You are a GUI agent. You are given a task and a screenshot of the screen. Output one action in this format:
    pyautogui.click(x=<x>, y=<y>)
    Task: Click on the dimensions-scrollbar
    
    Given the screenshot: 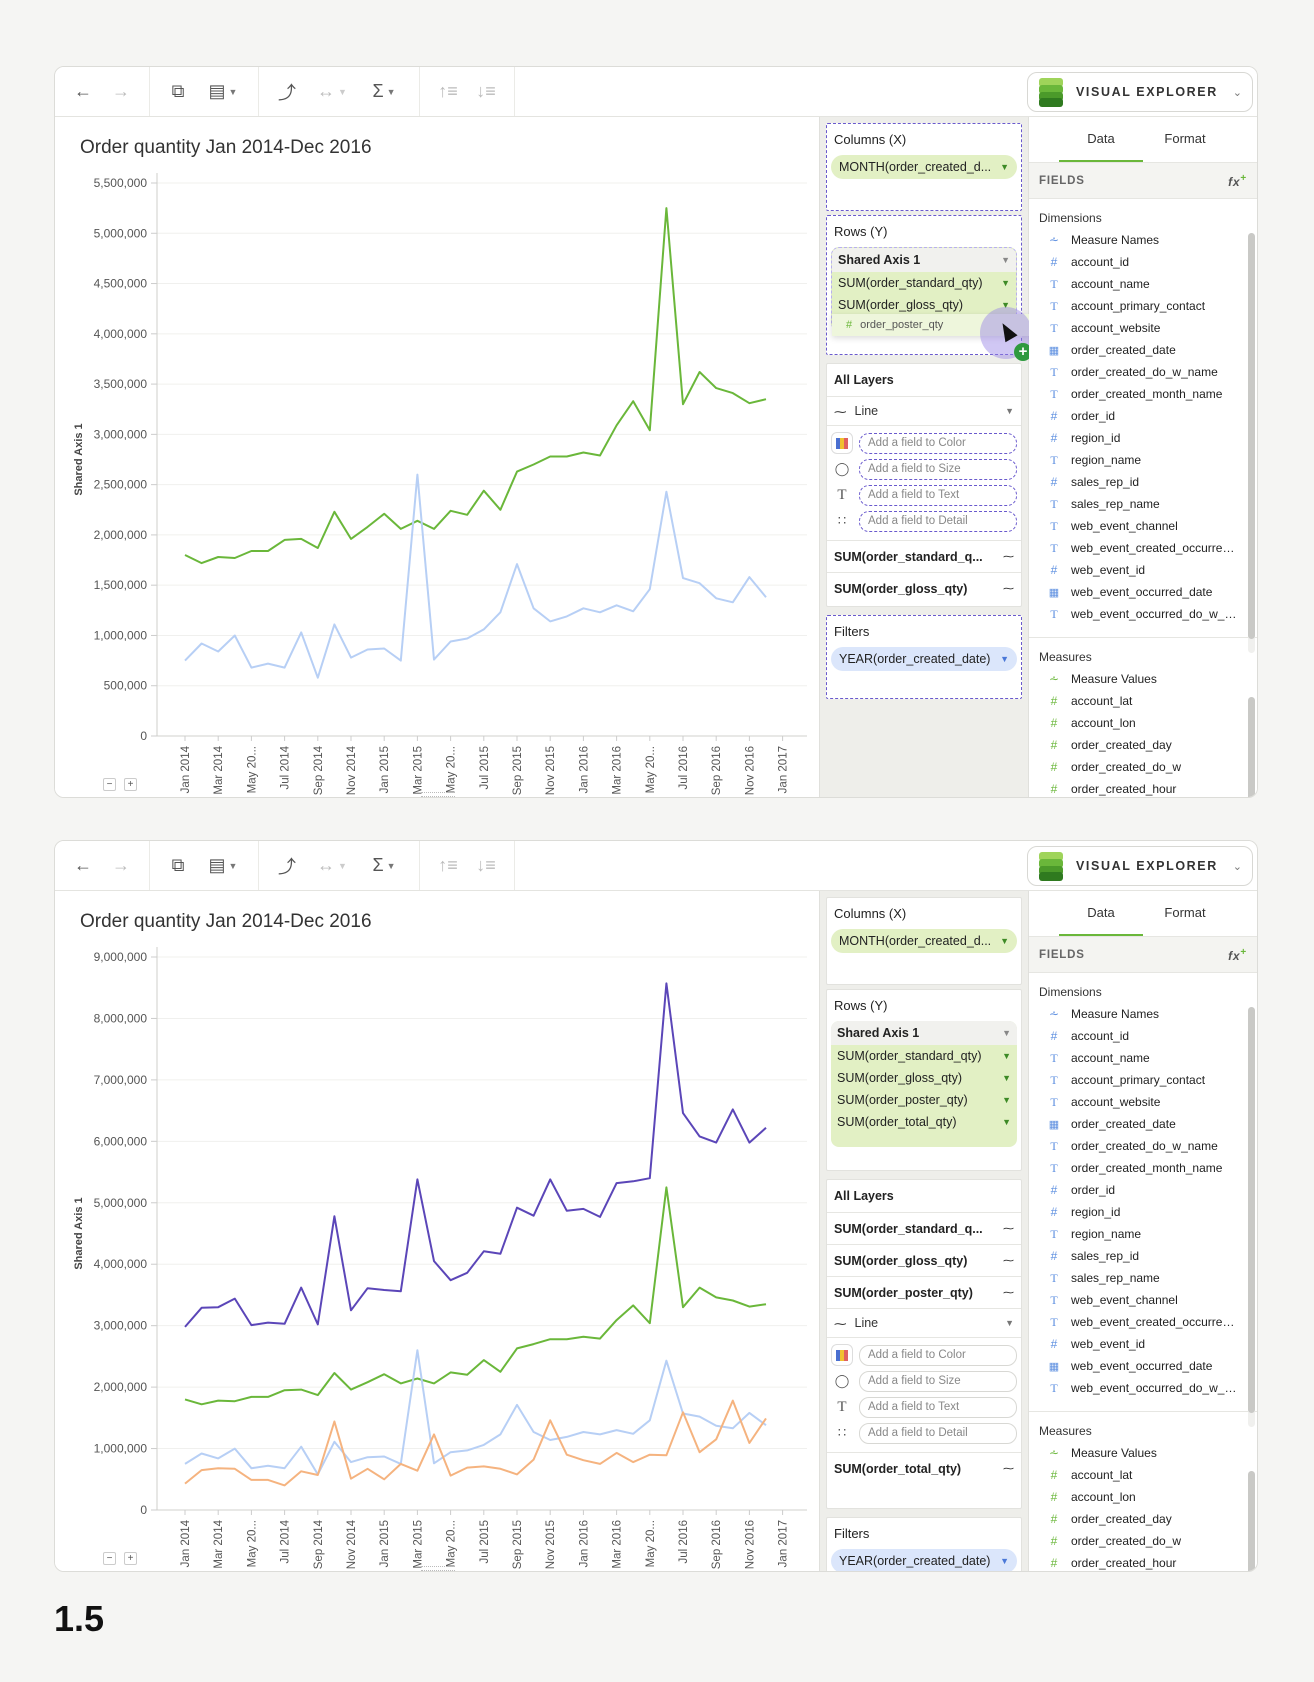 What is the action you would take?
    pyautogui.click(x=1251, y=1217)
    